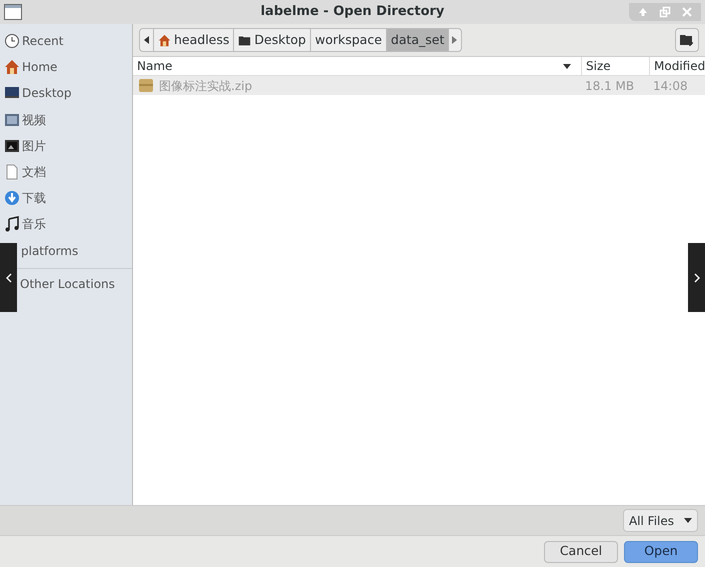 The height and width of the screenshot is (567, 705). I want to click on up-arrow-icon, so click(643, 12).